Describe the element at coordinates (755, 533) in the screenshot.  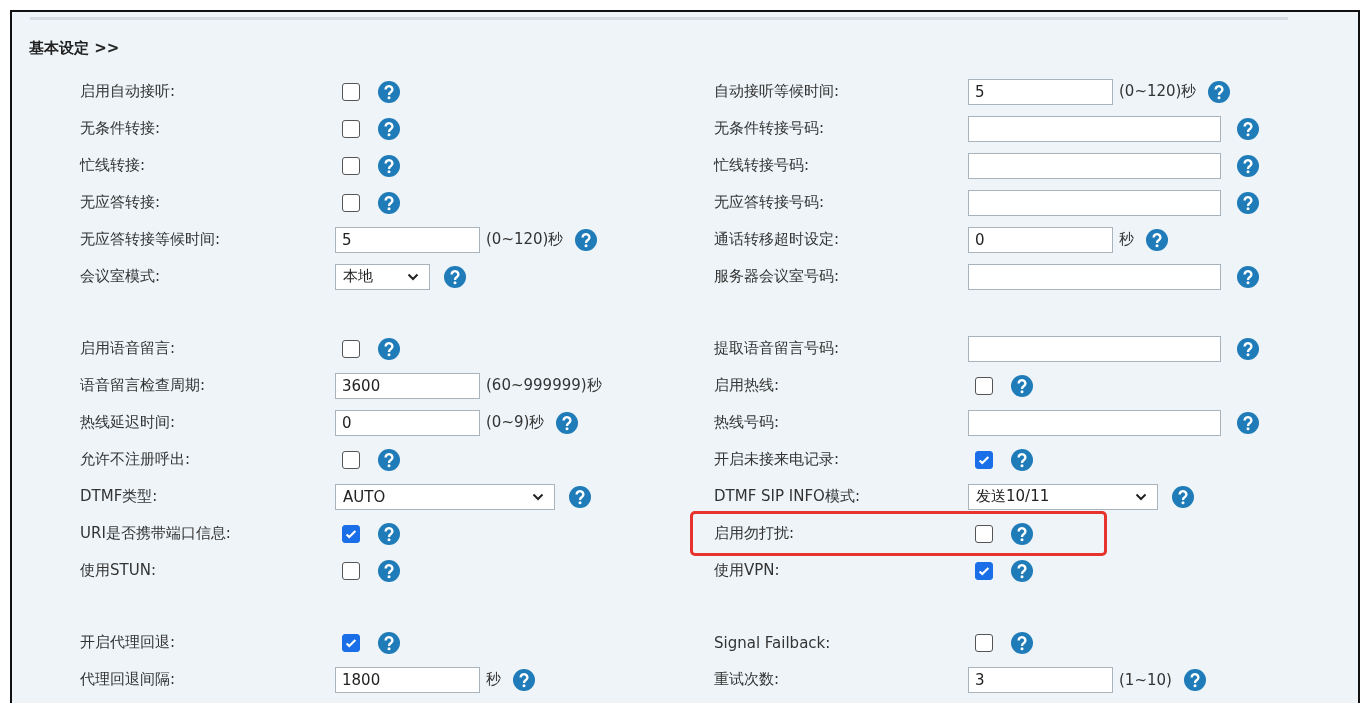
I see `setting-label: 启用勿打扰:` at that location.